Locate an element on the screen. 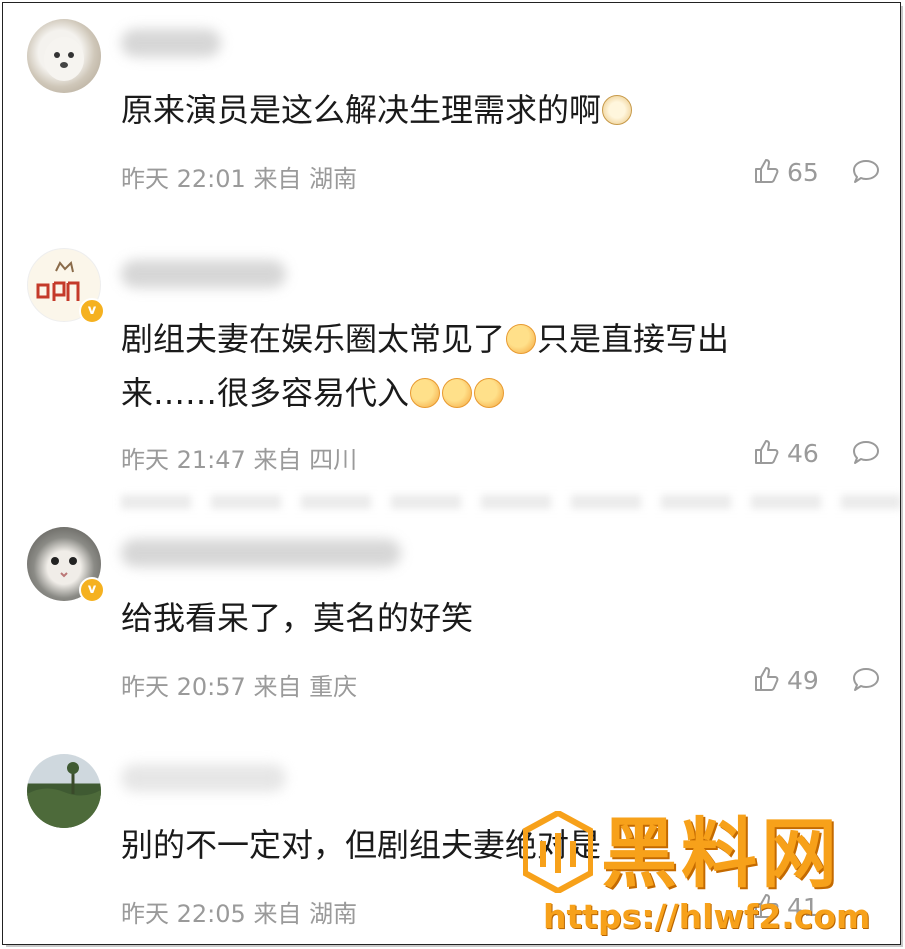 This screenshot has width=905, height=949. comment-text: 原来演员是这么解决生理需求的啊 is located at coordinates (377, 110).